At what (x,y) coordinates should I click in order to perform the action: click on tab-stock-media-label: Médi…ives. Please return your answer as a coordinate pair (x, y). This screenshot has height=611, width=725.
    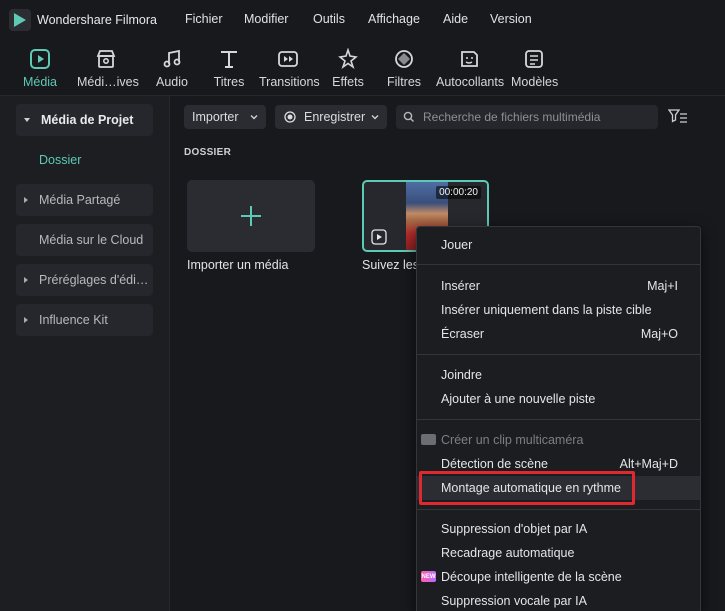
    Looking at the image, I should click on (108, 82).